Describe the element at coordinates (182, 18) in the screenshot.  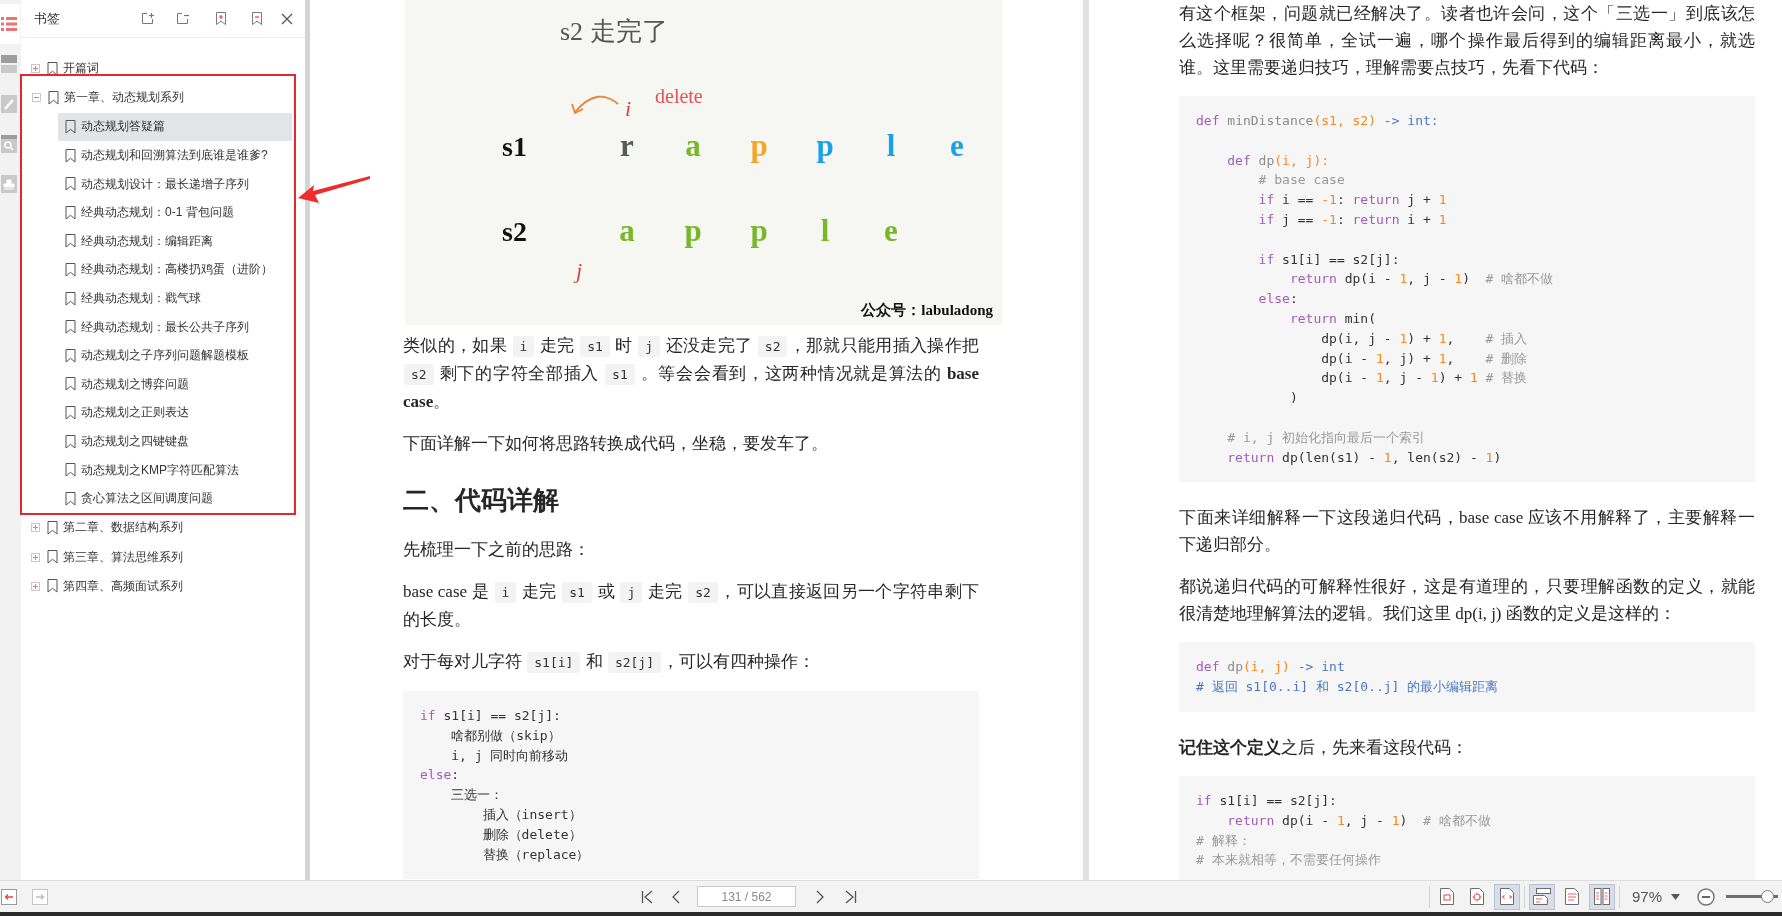
I see `remove-box-icon` at that location.